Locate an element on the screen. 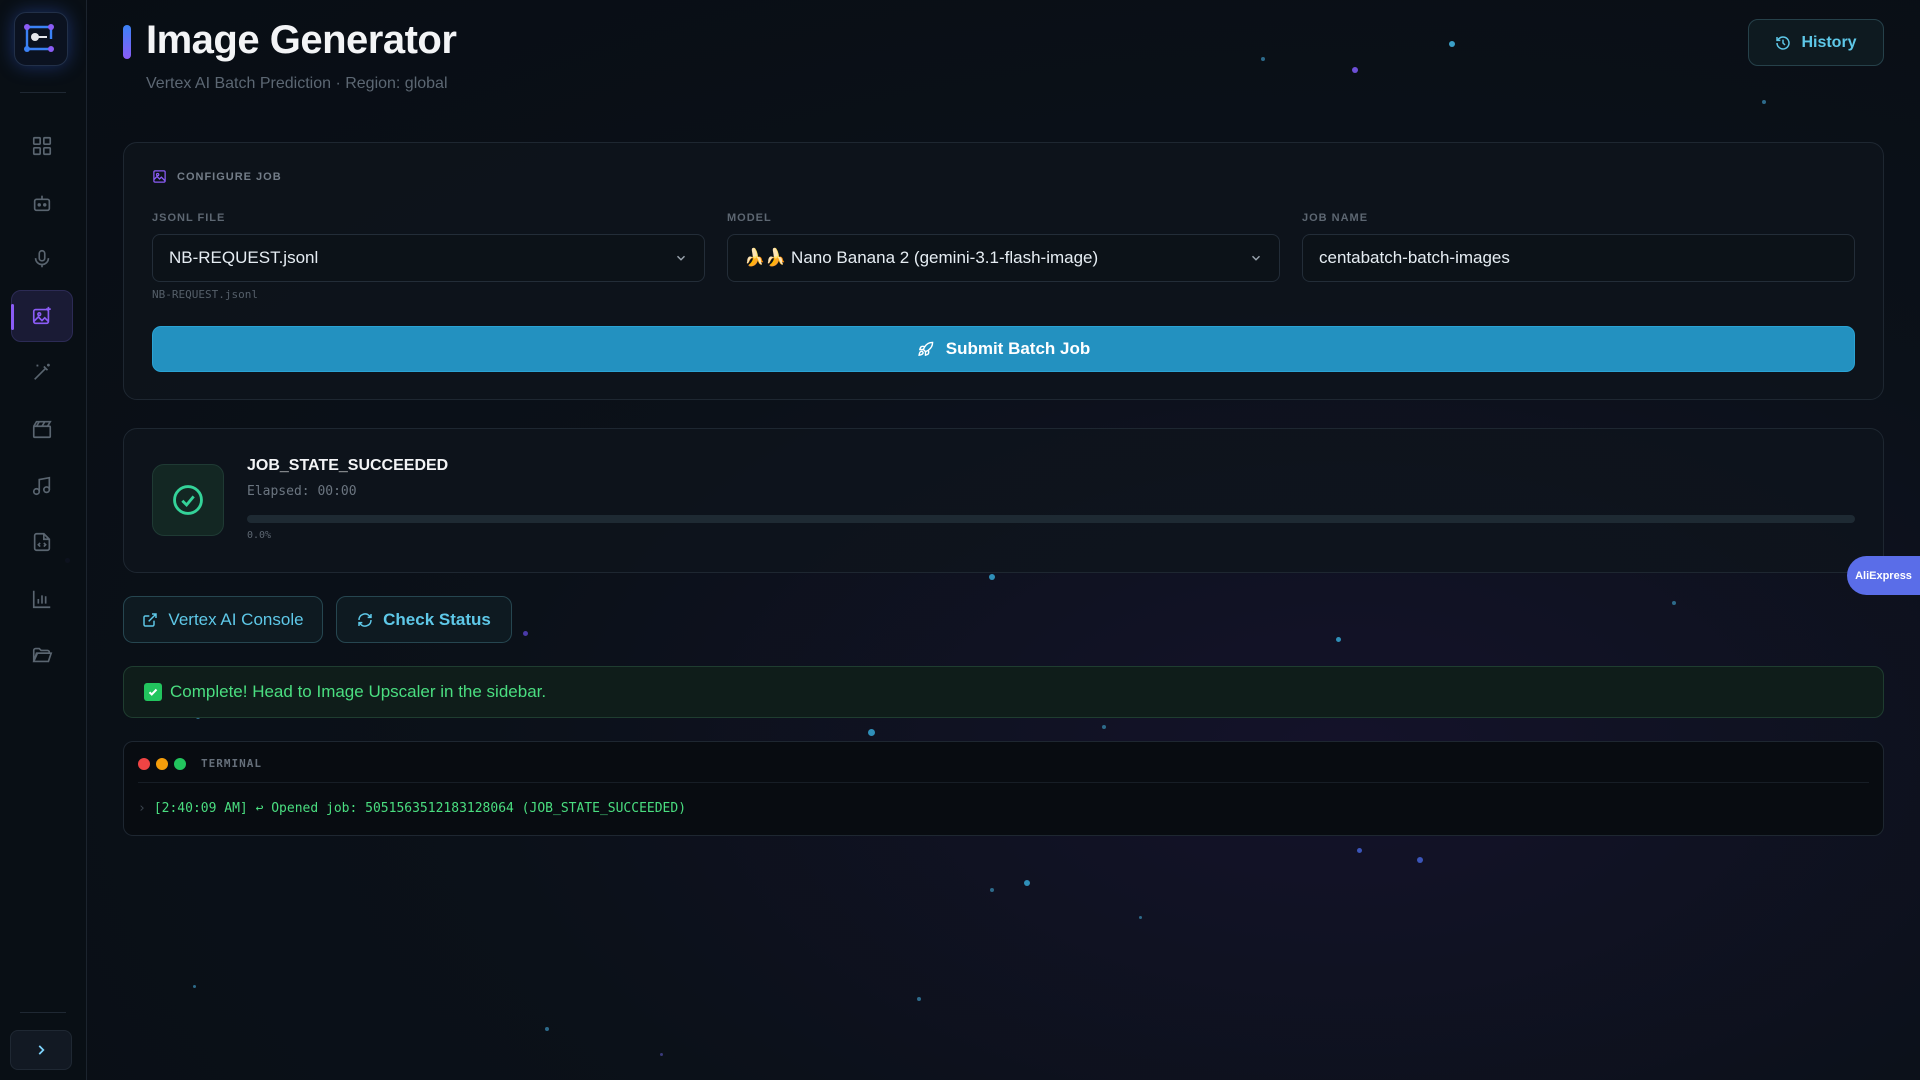  job-name-input is located at coordinates (1578, 258).